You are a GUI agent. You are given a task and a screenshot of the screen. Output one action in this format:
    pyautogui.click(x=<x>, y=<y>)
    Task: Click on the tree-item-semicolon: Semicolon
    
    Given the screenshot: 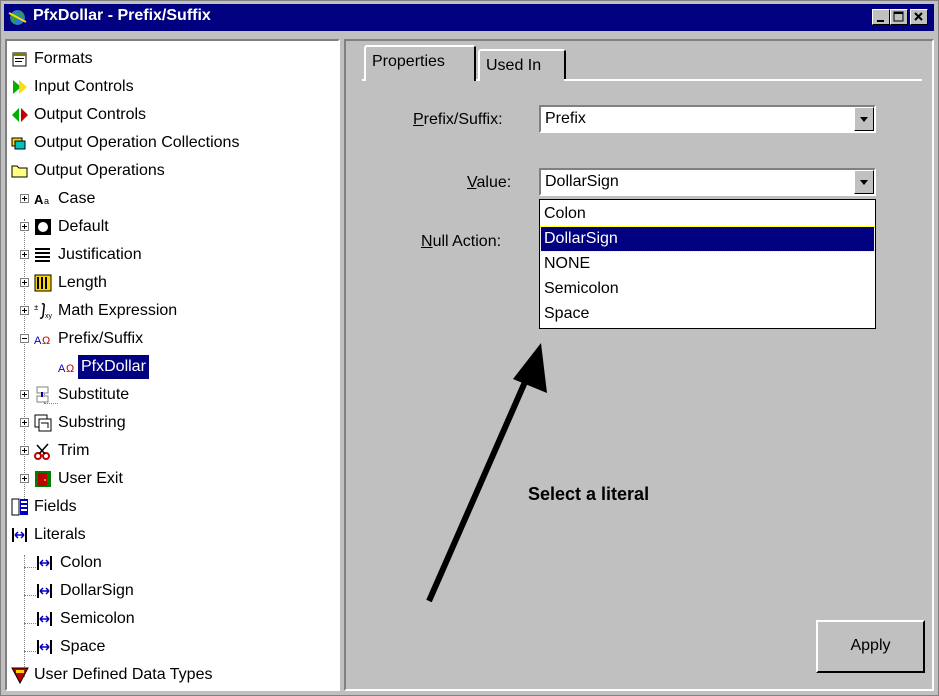 What is the action you would take?
    pyautogui.click(x=172, y=619)
    